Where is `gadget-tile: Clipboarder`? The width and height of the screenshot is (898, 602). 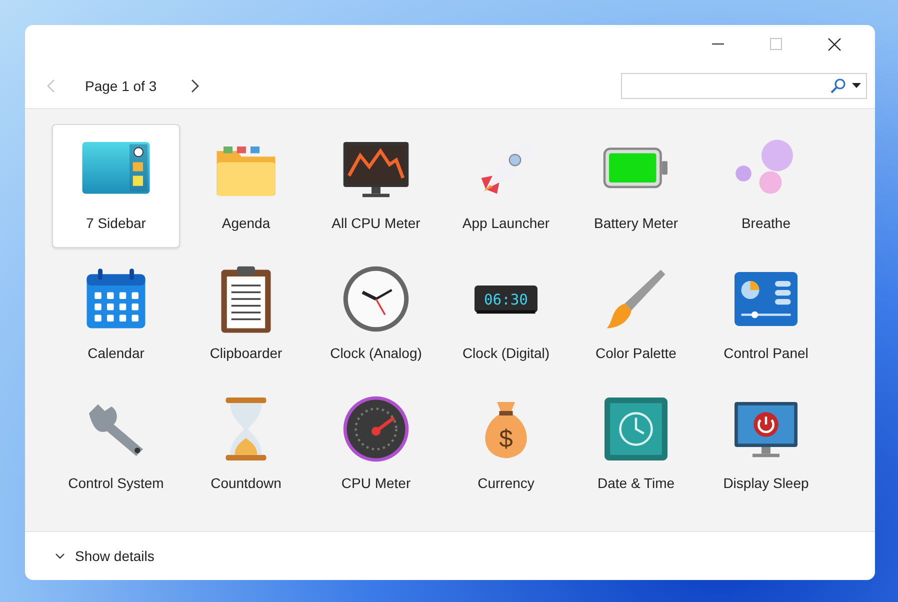
gadget-tile: Clipboarder is located at coordinates (246, 316).